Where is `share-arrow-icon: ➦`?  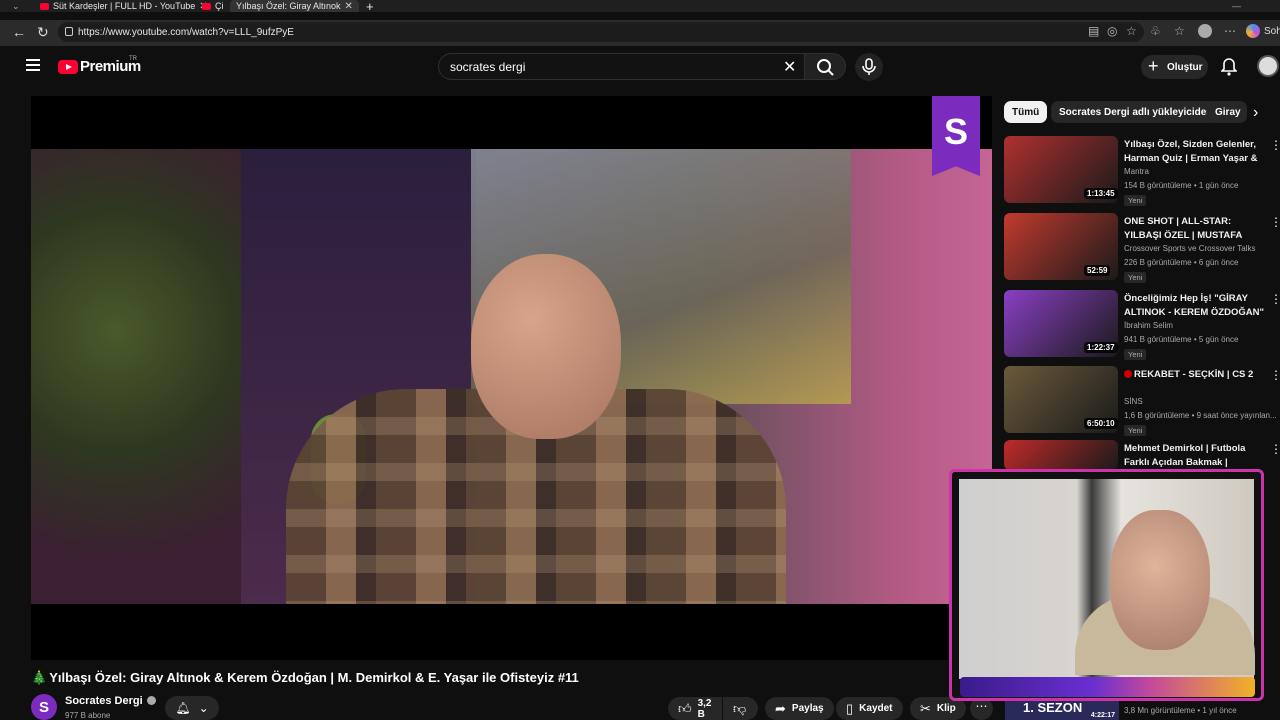
share-arrow-icon: ➦ is located at coordinates (780, 708).